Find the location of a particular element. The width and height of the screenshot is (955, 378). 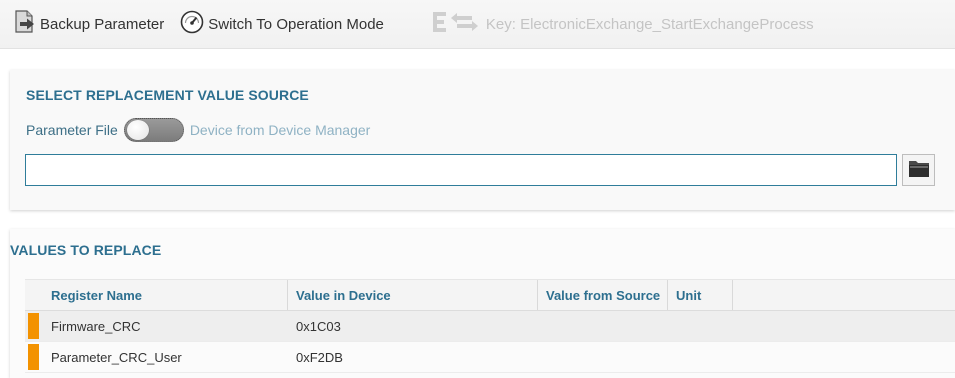

speedometer-icon is located at coordinates (192, 24).